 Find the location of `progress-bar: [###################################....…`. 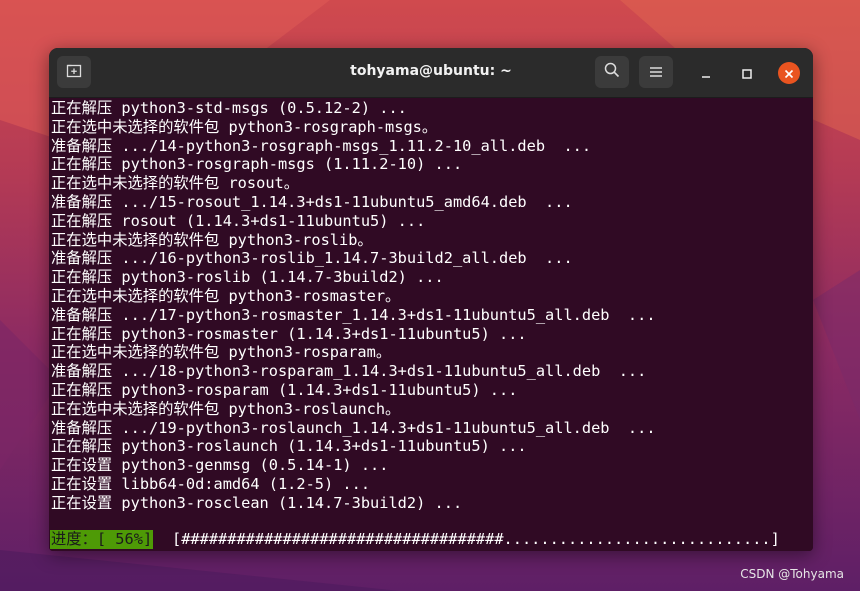

progress-bar: [###################################....… is located at coordinates (476, 539).